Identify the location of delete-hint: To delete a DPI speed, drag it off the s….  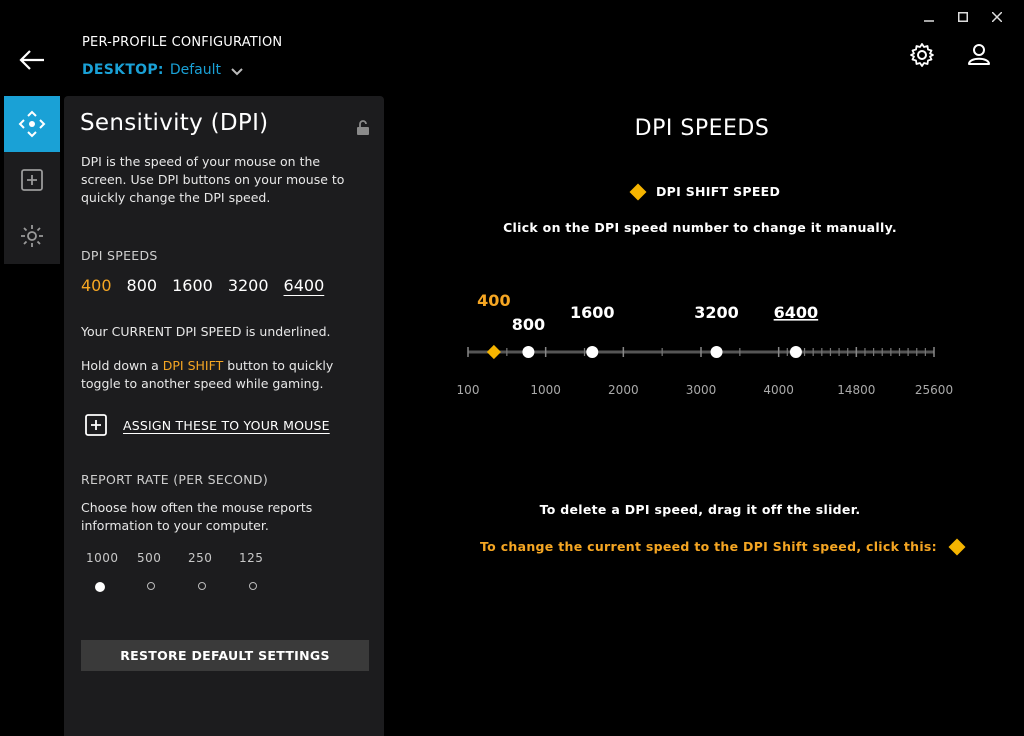
(700, 509).